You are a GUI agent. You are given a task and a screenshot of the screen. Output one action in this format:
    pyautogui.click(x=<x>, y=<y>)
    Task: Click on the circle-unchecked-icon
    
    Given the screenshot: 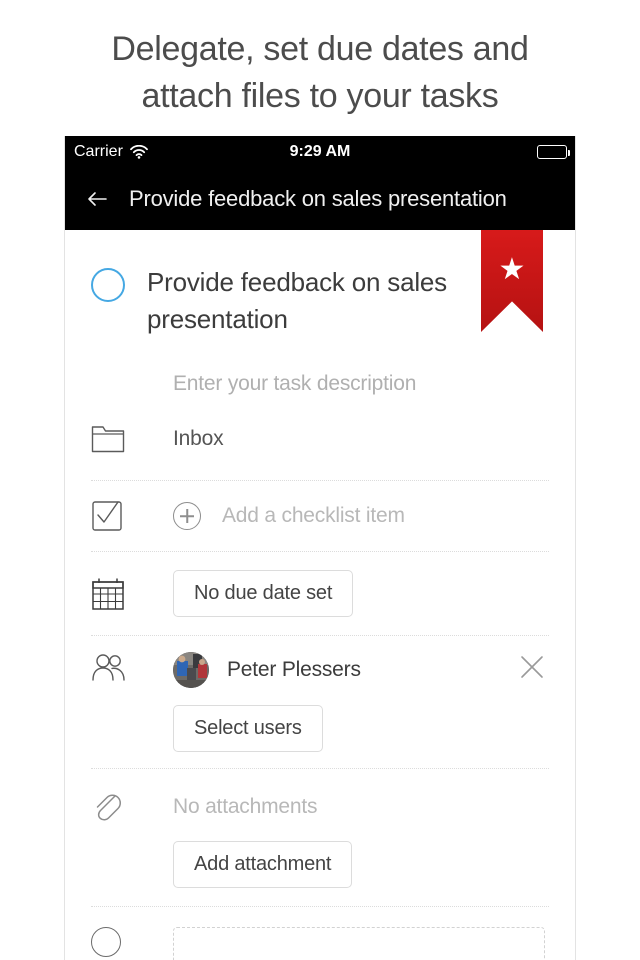 What is the action you would take?
    pyautogui.click(x=108, y=285)
    